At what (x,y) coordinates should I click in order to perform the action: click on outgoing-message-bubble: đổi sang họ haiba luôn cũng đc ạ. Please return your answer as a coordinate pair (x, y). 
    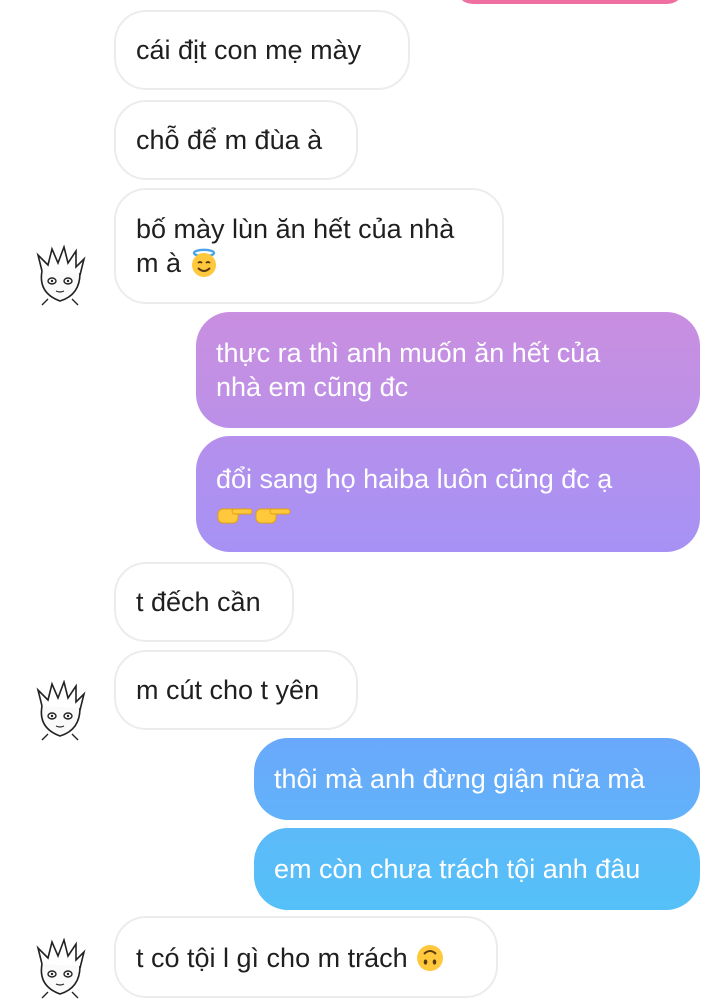
    Looking at the image, I should click on (448, 494).